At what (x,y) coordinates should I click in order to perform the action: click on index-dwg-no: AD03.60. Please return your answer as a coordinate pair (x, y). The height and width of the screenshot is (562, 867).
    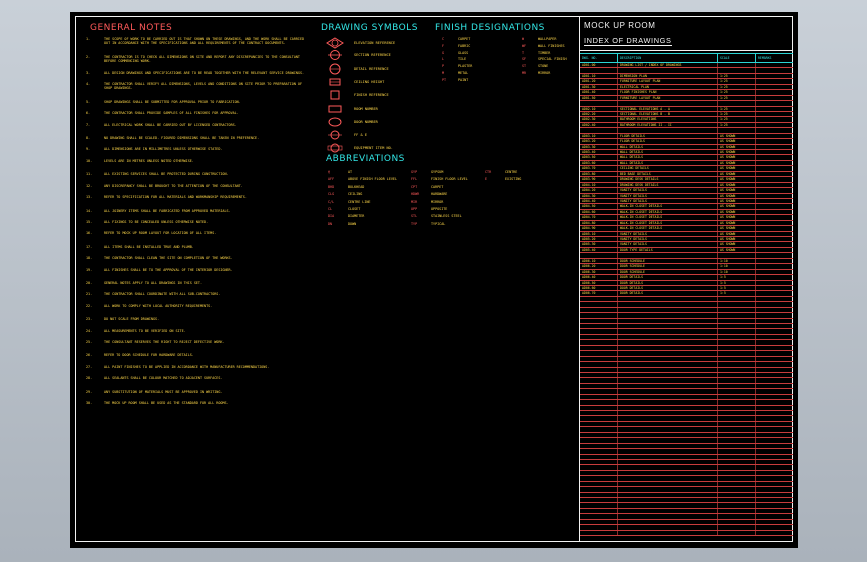
    Looking at the image, I should click on (599, 163).